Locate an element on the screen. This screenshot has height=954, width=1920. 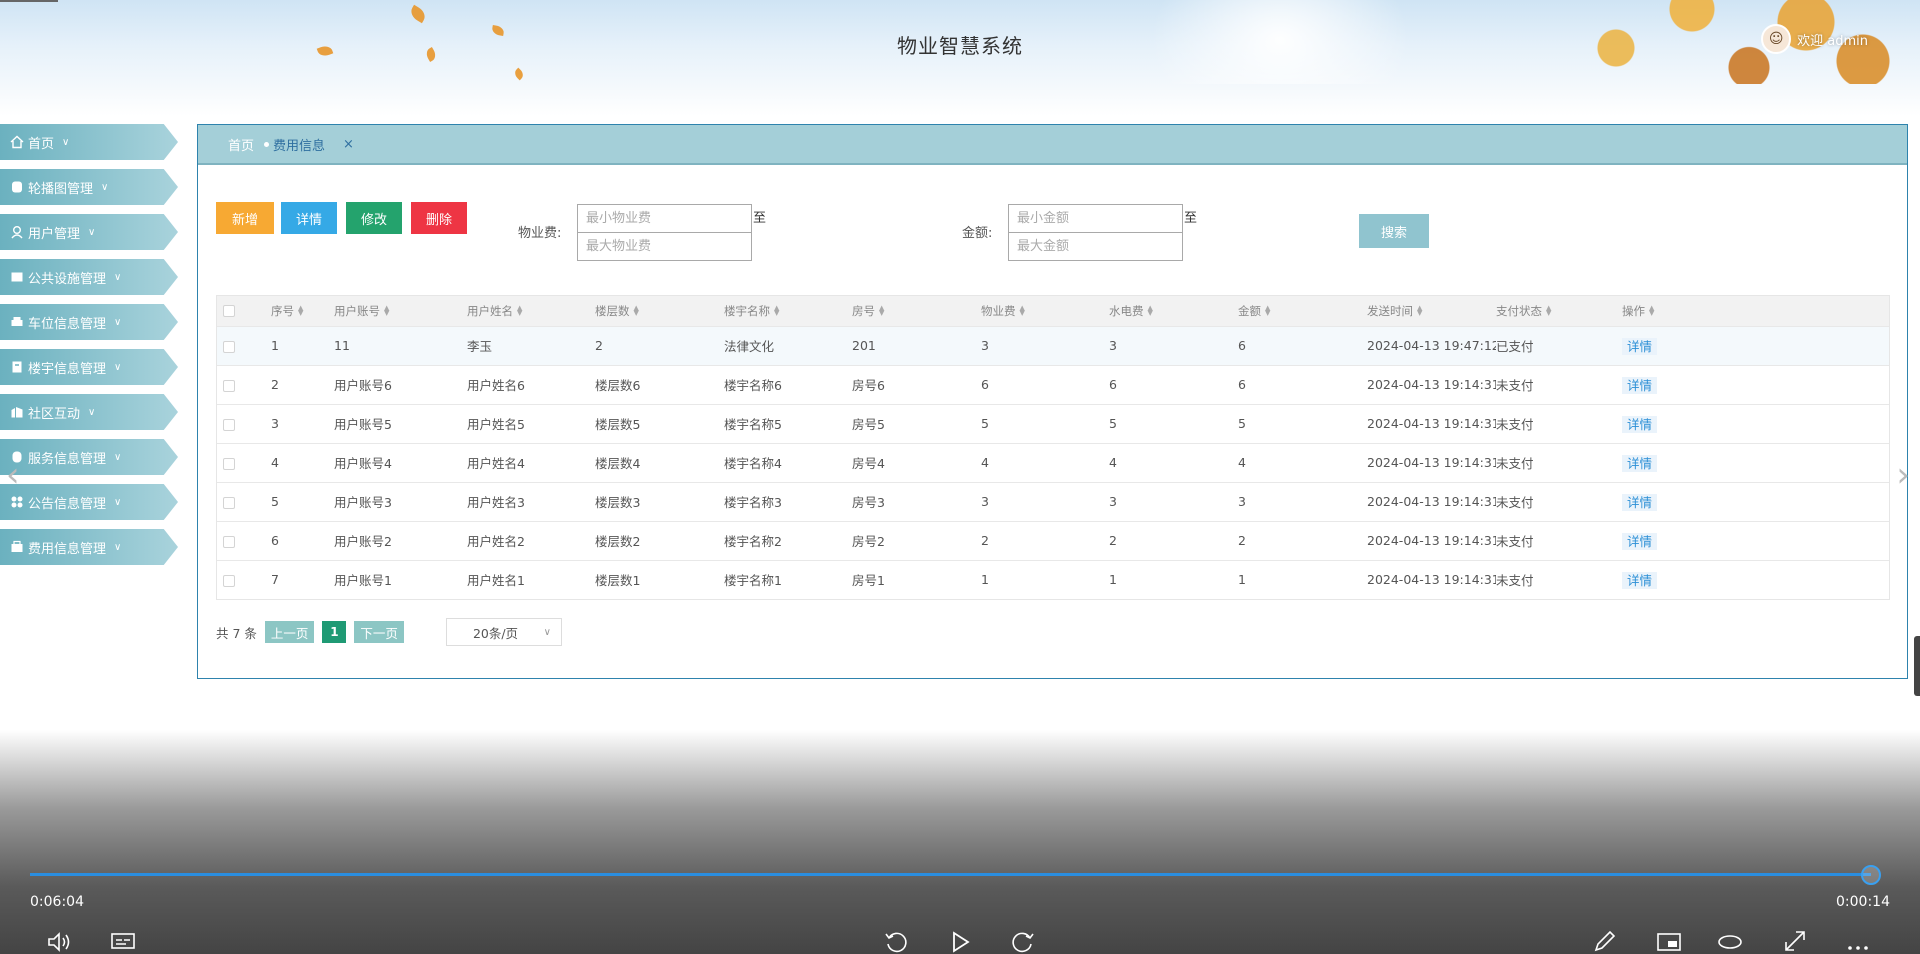
sidebar-item-notices: 公告信息管理 ∨ is located at coordinates (89, 502).